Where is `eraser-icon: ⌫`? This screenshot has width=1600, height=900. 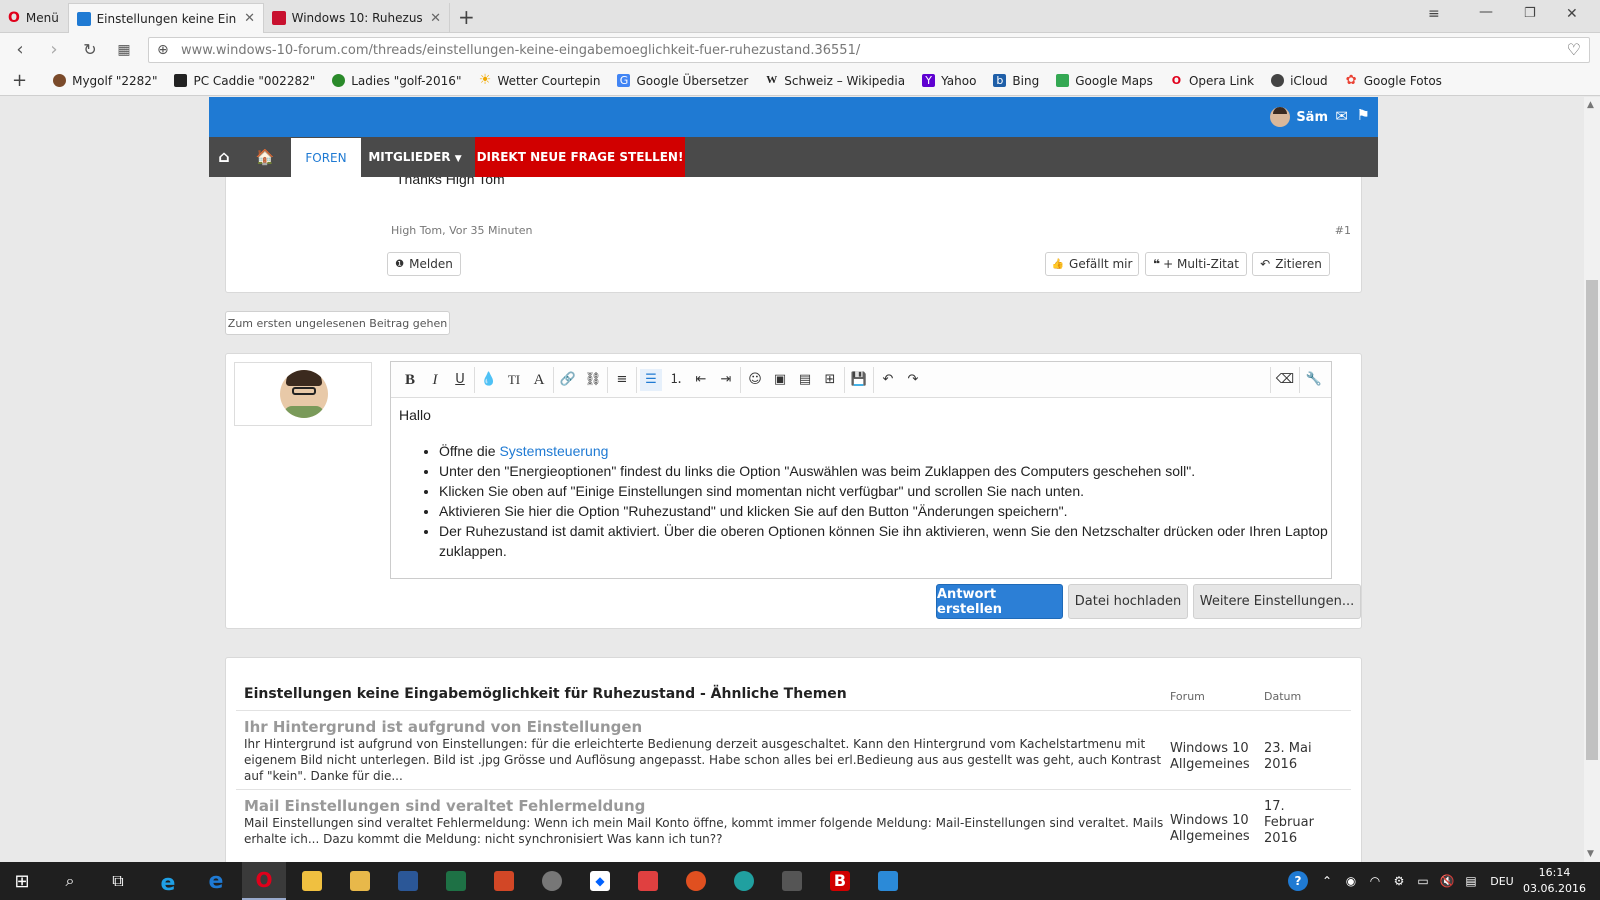
eraser-icon: ⌫ is located at coordinates (1285, 380).